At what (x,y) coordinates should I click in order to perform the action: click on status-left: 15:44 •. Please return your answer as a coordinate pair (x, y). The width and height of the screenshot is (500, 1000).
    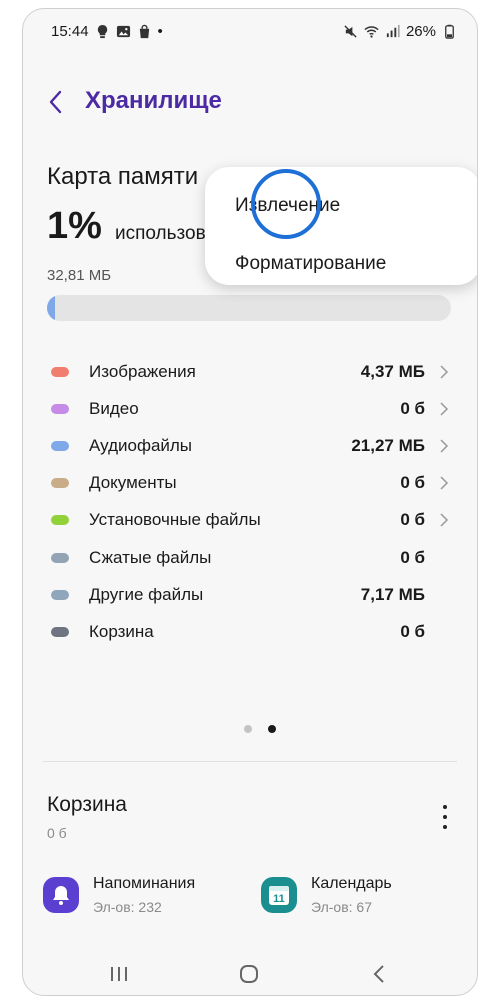
    Looking at the image, I should click on (107, 31).